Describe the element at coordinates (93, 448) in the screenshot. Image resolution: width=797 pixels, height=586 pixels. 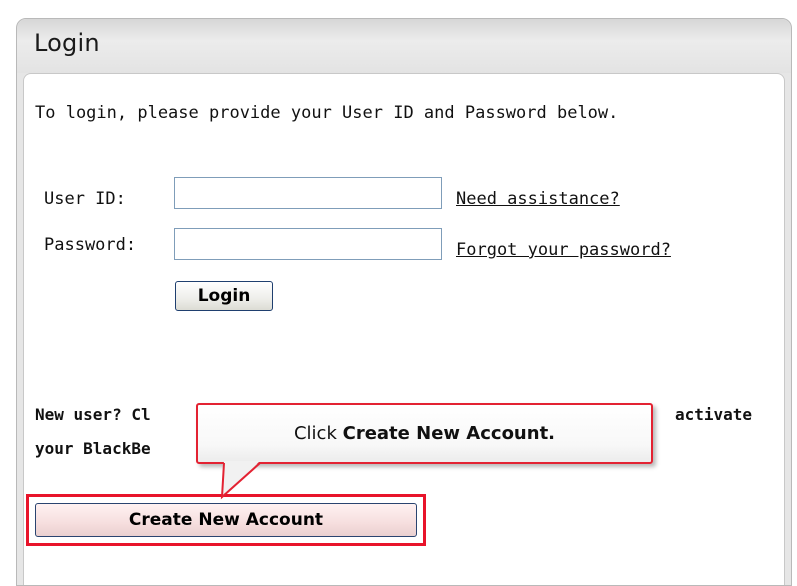
I see `new-user-text-line2: your BlackBe` at that location.